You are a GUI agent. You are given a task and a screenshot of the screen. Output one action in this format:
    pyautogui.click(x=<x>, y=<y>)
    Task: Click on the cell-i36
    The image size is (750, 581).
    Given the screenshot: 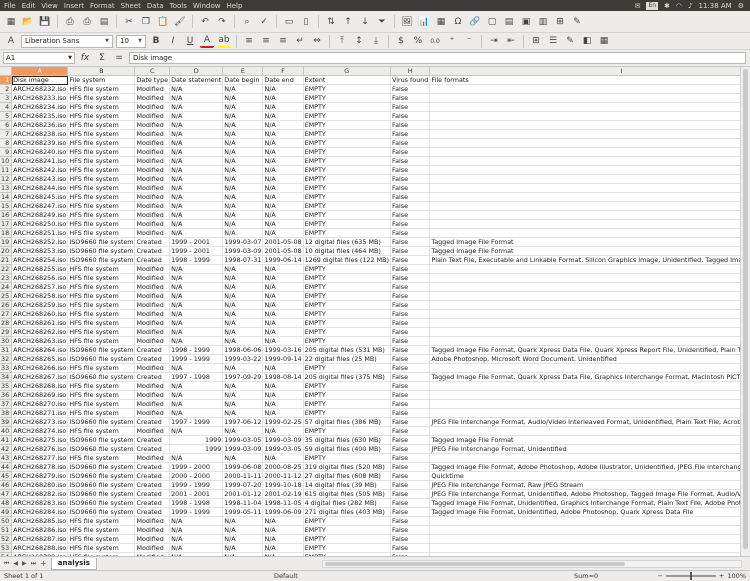 What is the action you would take?
    pyautogui.click(x=584, y=395)
    